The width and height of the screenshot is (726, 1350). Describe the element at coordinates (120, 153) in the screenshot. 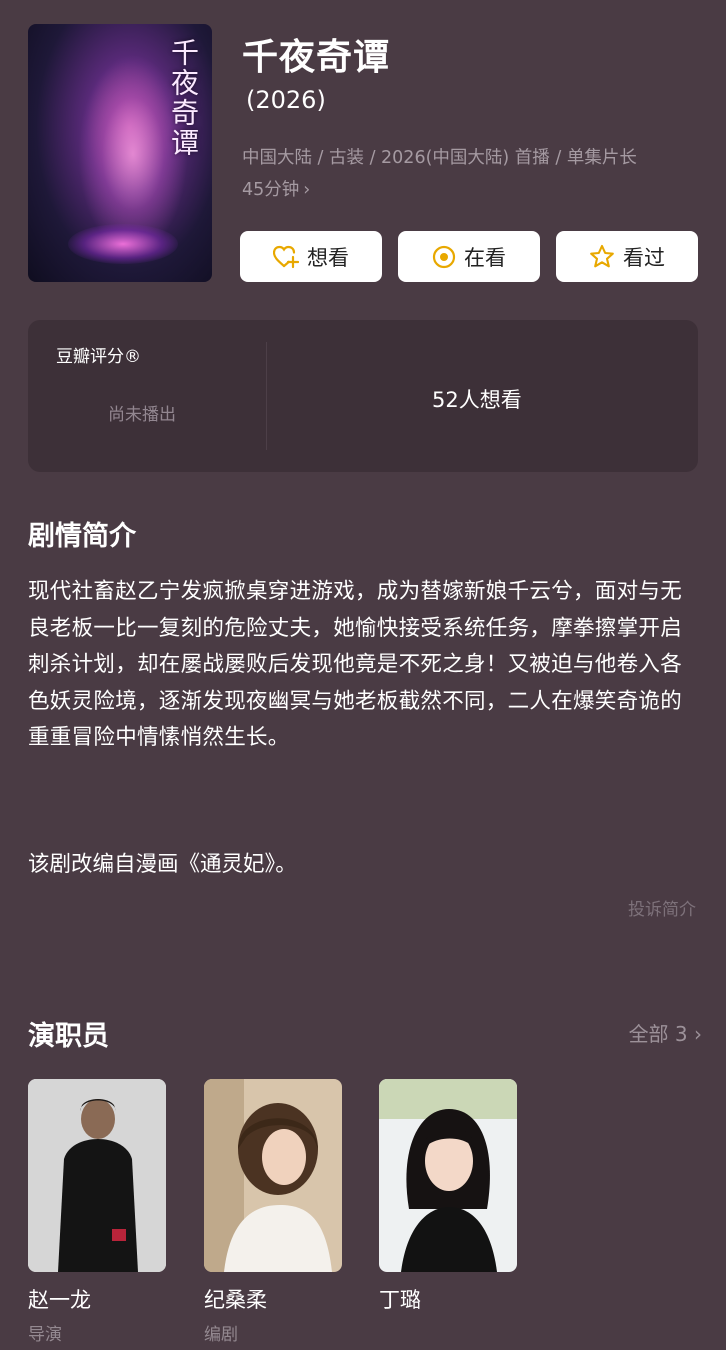

I see `poster-image: 千夜奇谭` at that location.